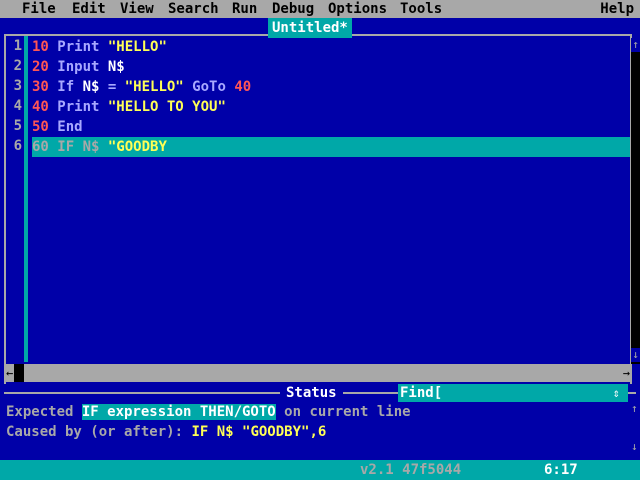  What do you see at coordinates (44, 412) in the screenshot?
I see `status-message-text: Expected` at bounding box center [44, 412].